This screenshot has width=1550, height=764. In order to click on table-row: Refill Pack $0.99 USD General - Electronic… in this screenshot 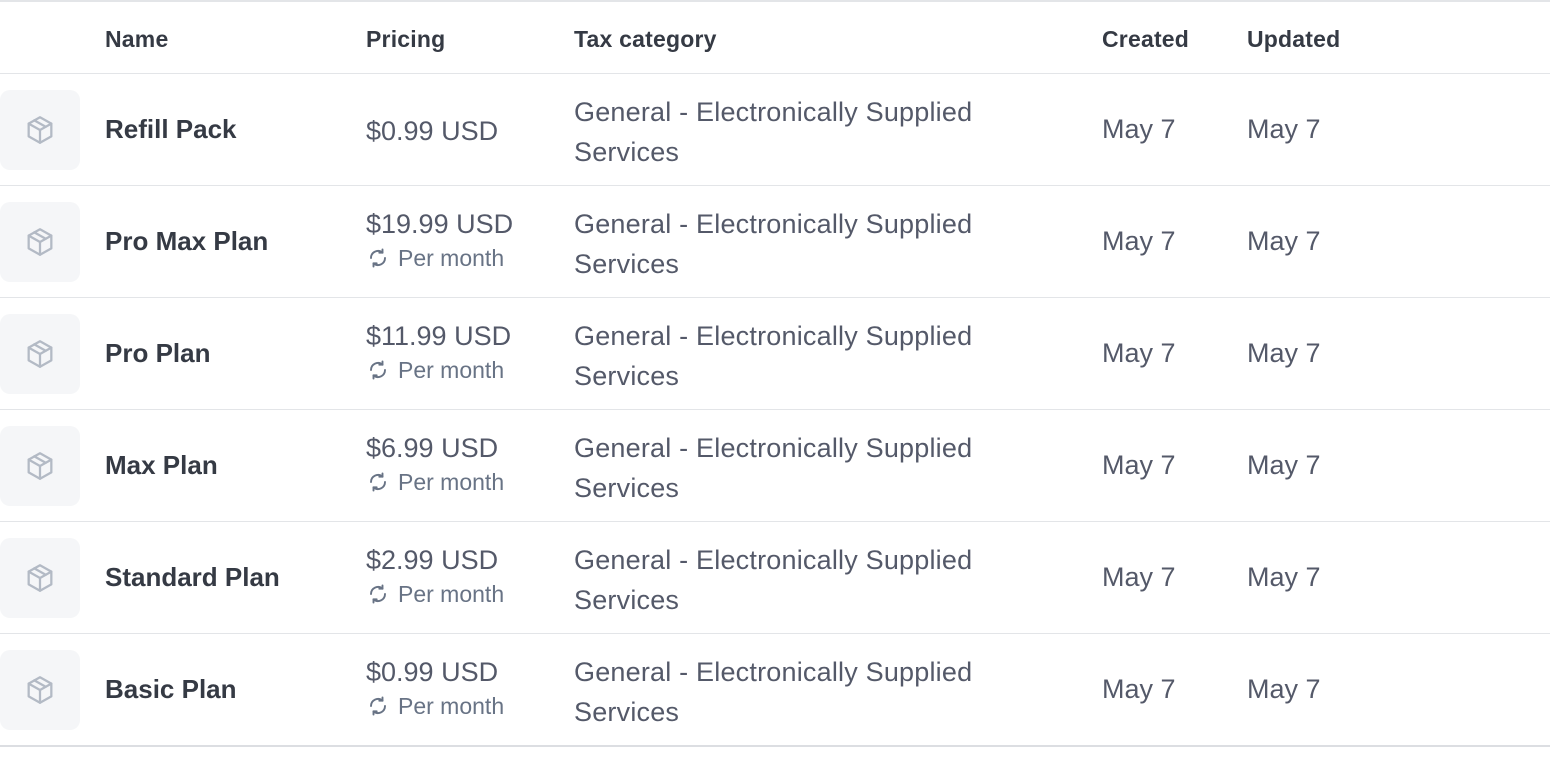, I will do `click(775, 130)`.